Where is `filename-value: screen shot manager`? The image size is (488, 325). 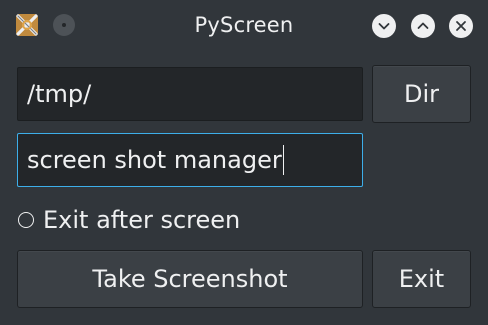
filename-value: screen shot manager is located at coordinates (154, 160).